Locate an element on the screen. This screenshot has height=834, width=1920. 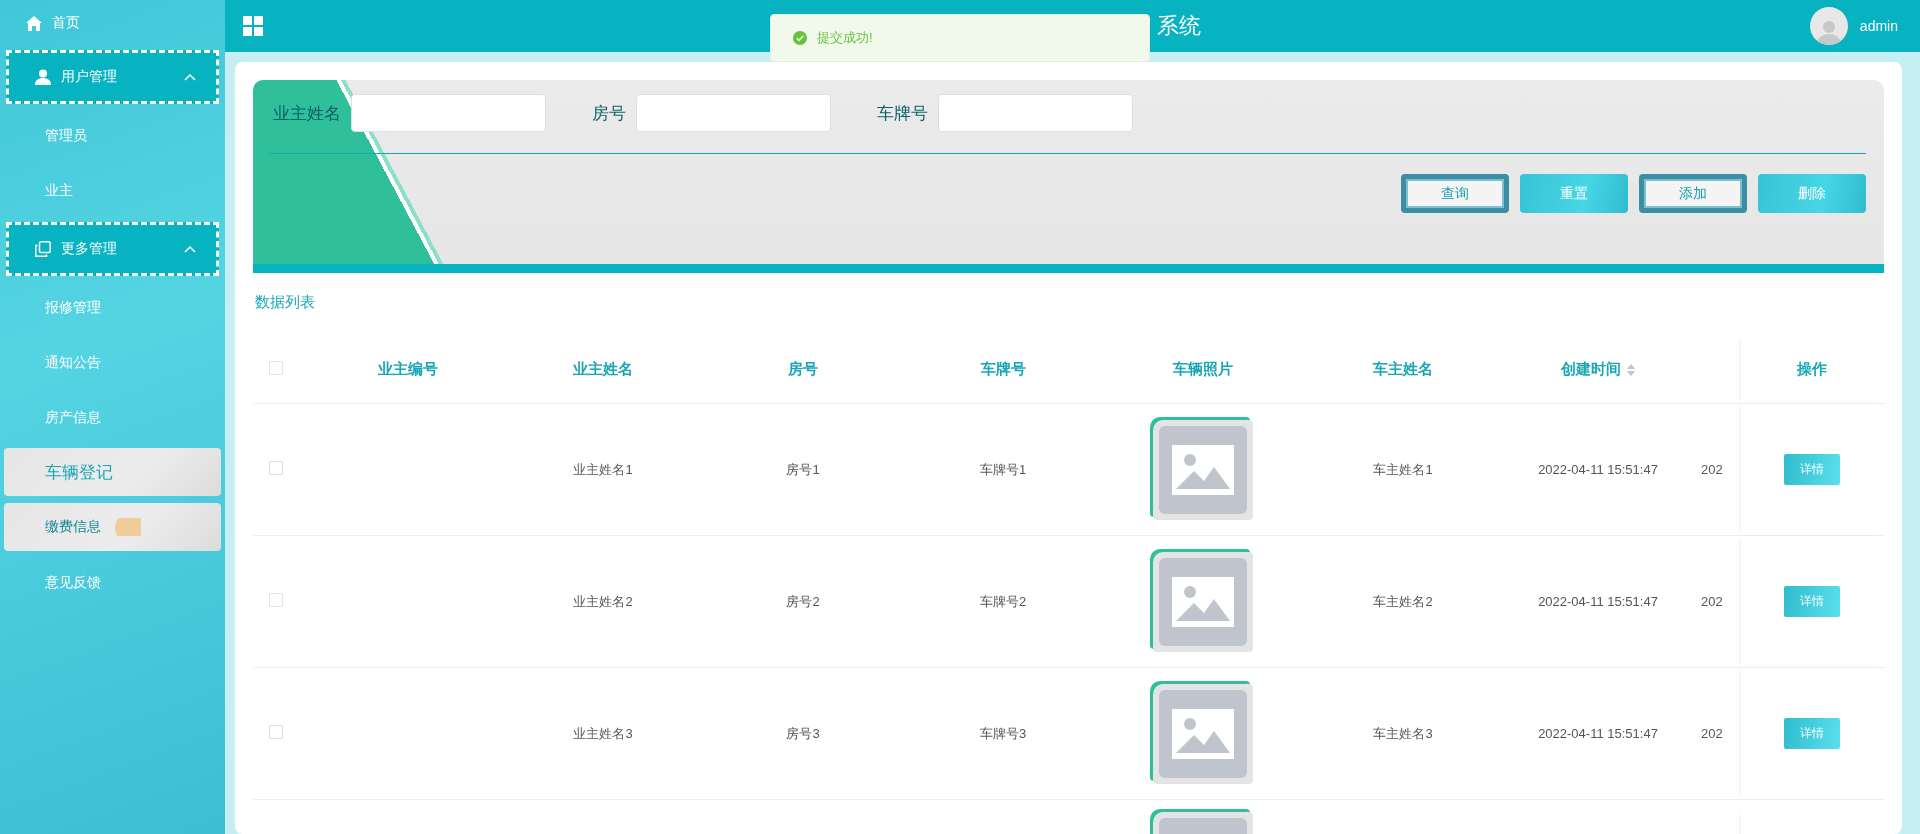
menu-item: 车辆登记 is located at coordinates (112, 472).